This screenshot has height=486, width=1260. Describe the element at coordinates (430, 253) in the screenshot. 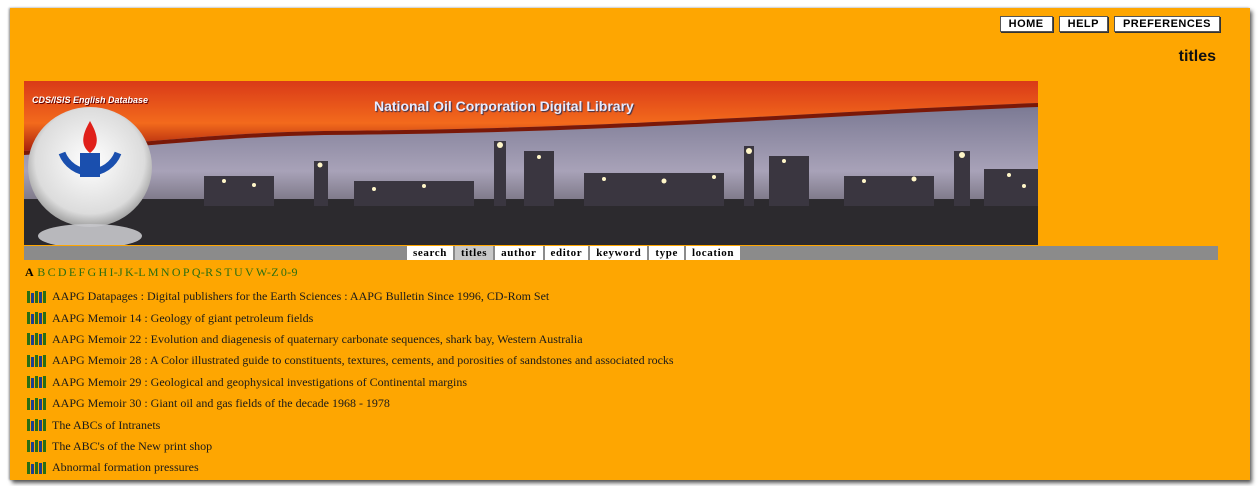

I see `tab-search: search` at that location.